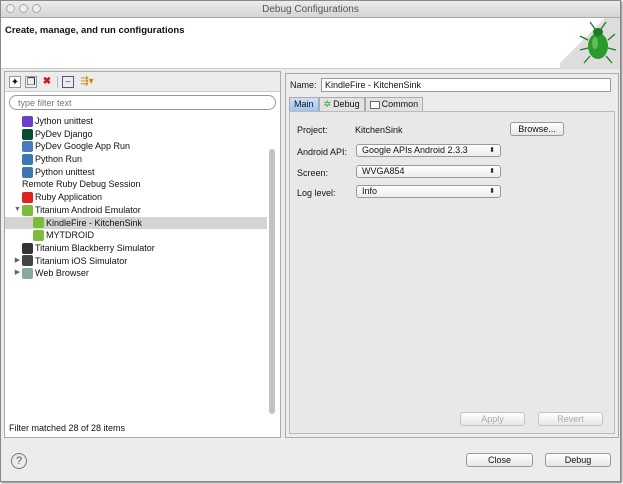  What do you see at coordinates (27, 121) in the screenshot?
I see `jython-unittest-icon` at bounding box center [27, 121].